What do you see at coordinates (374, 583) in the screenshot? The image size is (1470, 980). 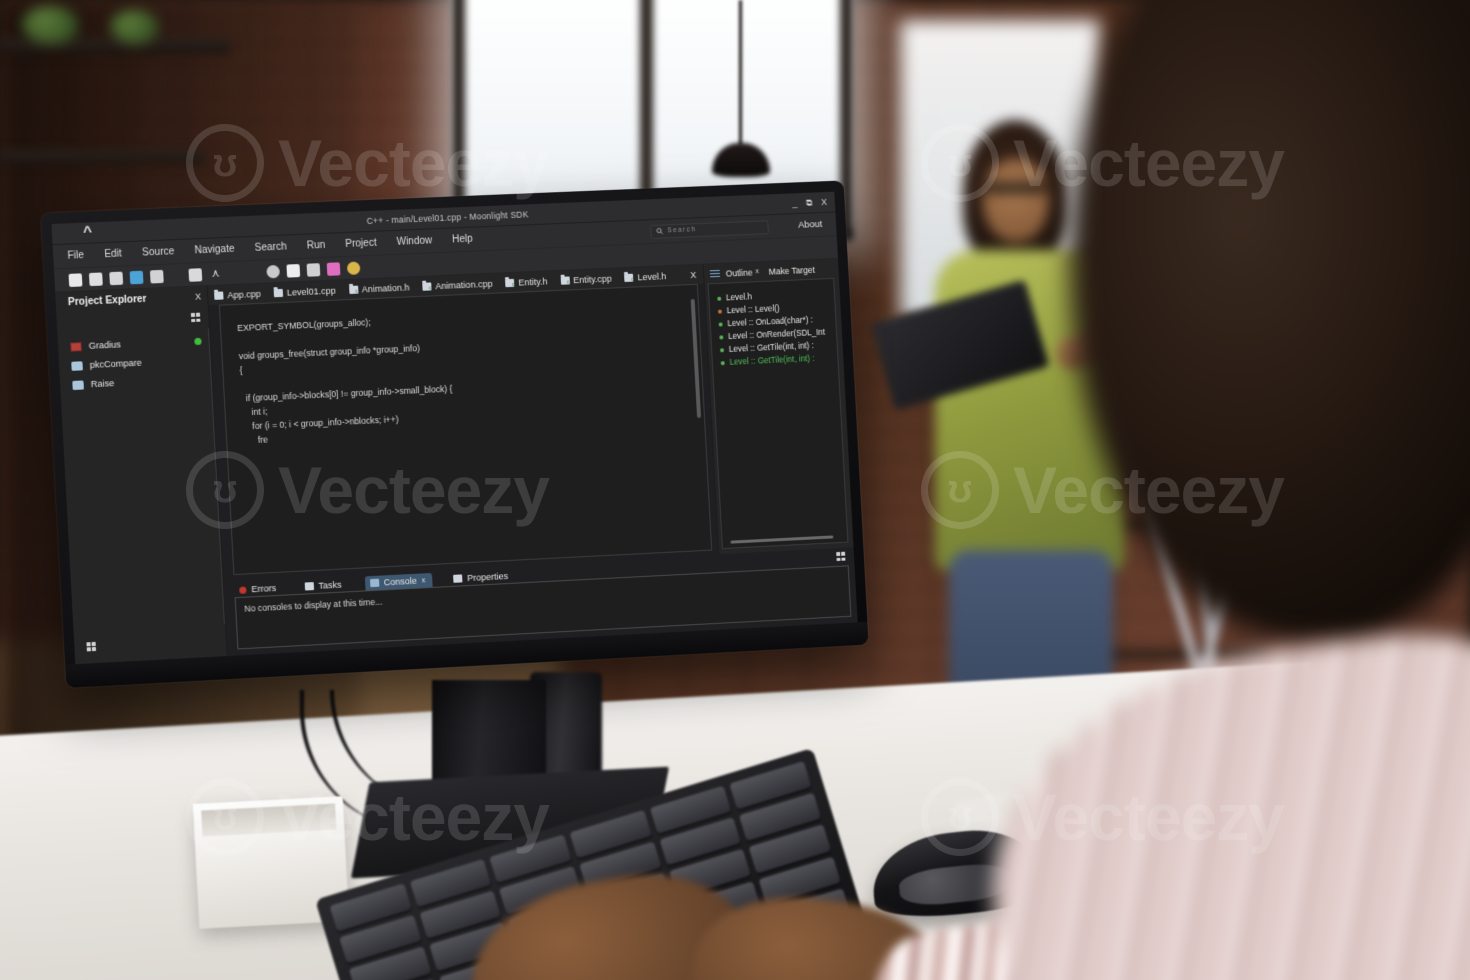 I see `console-icon` at bounding box center [374, 583].